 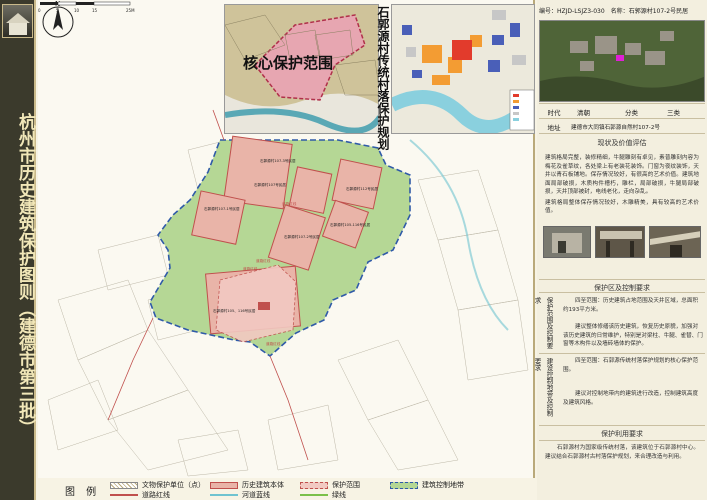 I want to click on name-value: 石郭源村107-2号民居, so click(x=658, y=11).